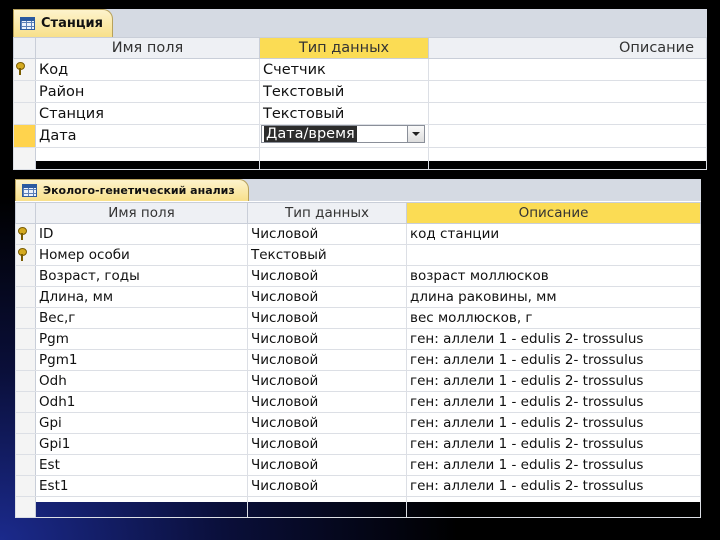 The image size is (720, 540). Describe the element at coordinates (141, 297) in the screenshot. I see `field-name-cell: Длина, мм` at that location.